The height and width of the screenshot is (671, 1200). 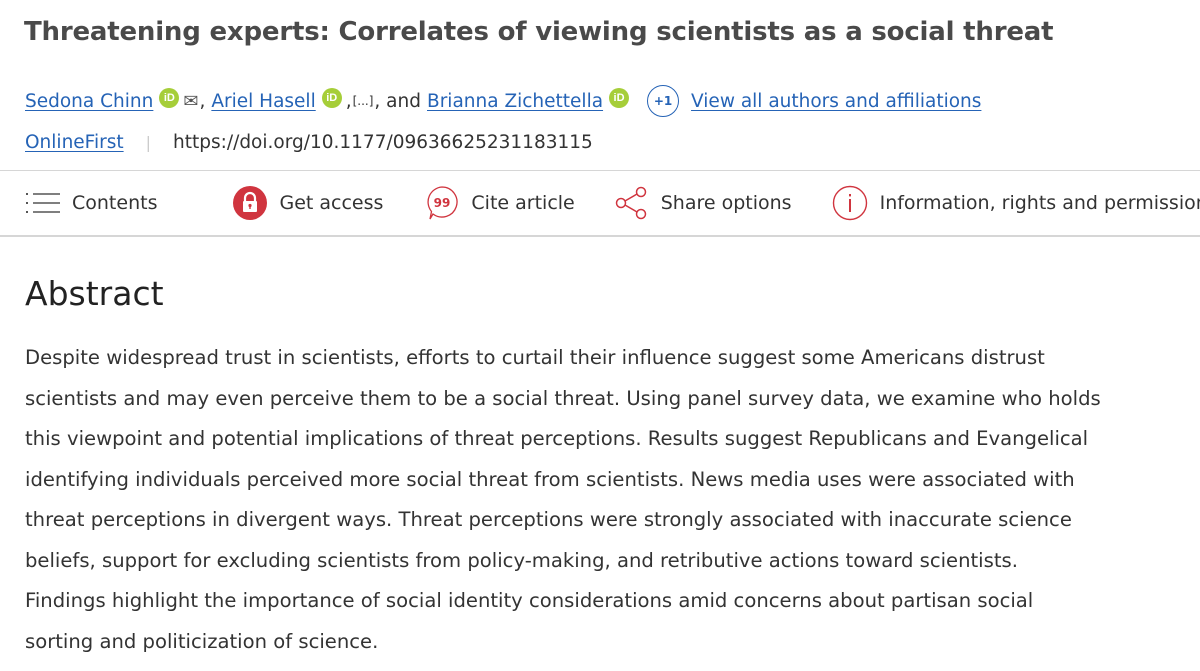 What do you see at coordinates (726, 203) in the screenshot?
I see `share-options-label: Share options` at bounding box center [726, 203].